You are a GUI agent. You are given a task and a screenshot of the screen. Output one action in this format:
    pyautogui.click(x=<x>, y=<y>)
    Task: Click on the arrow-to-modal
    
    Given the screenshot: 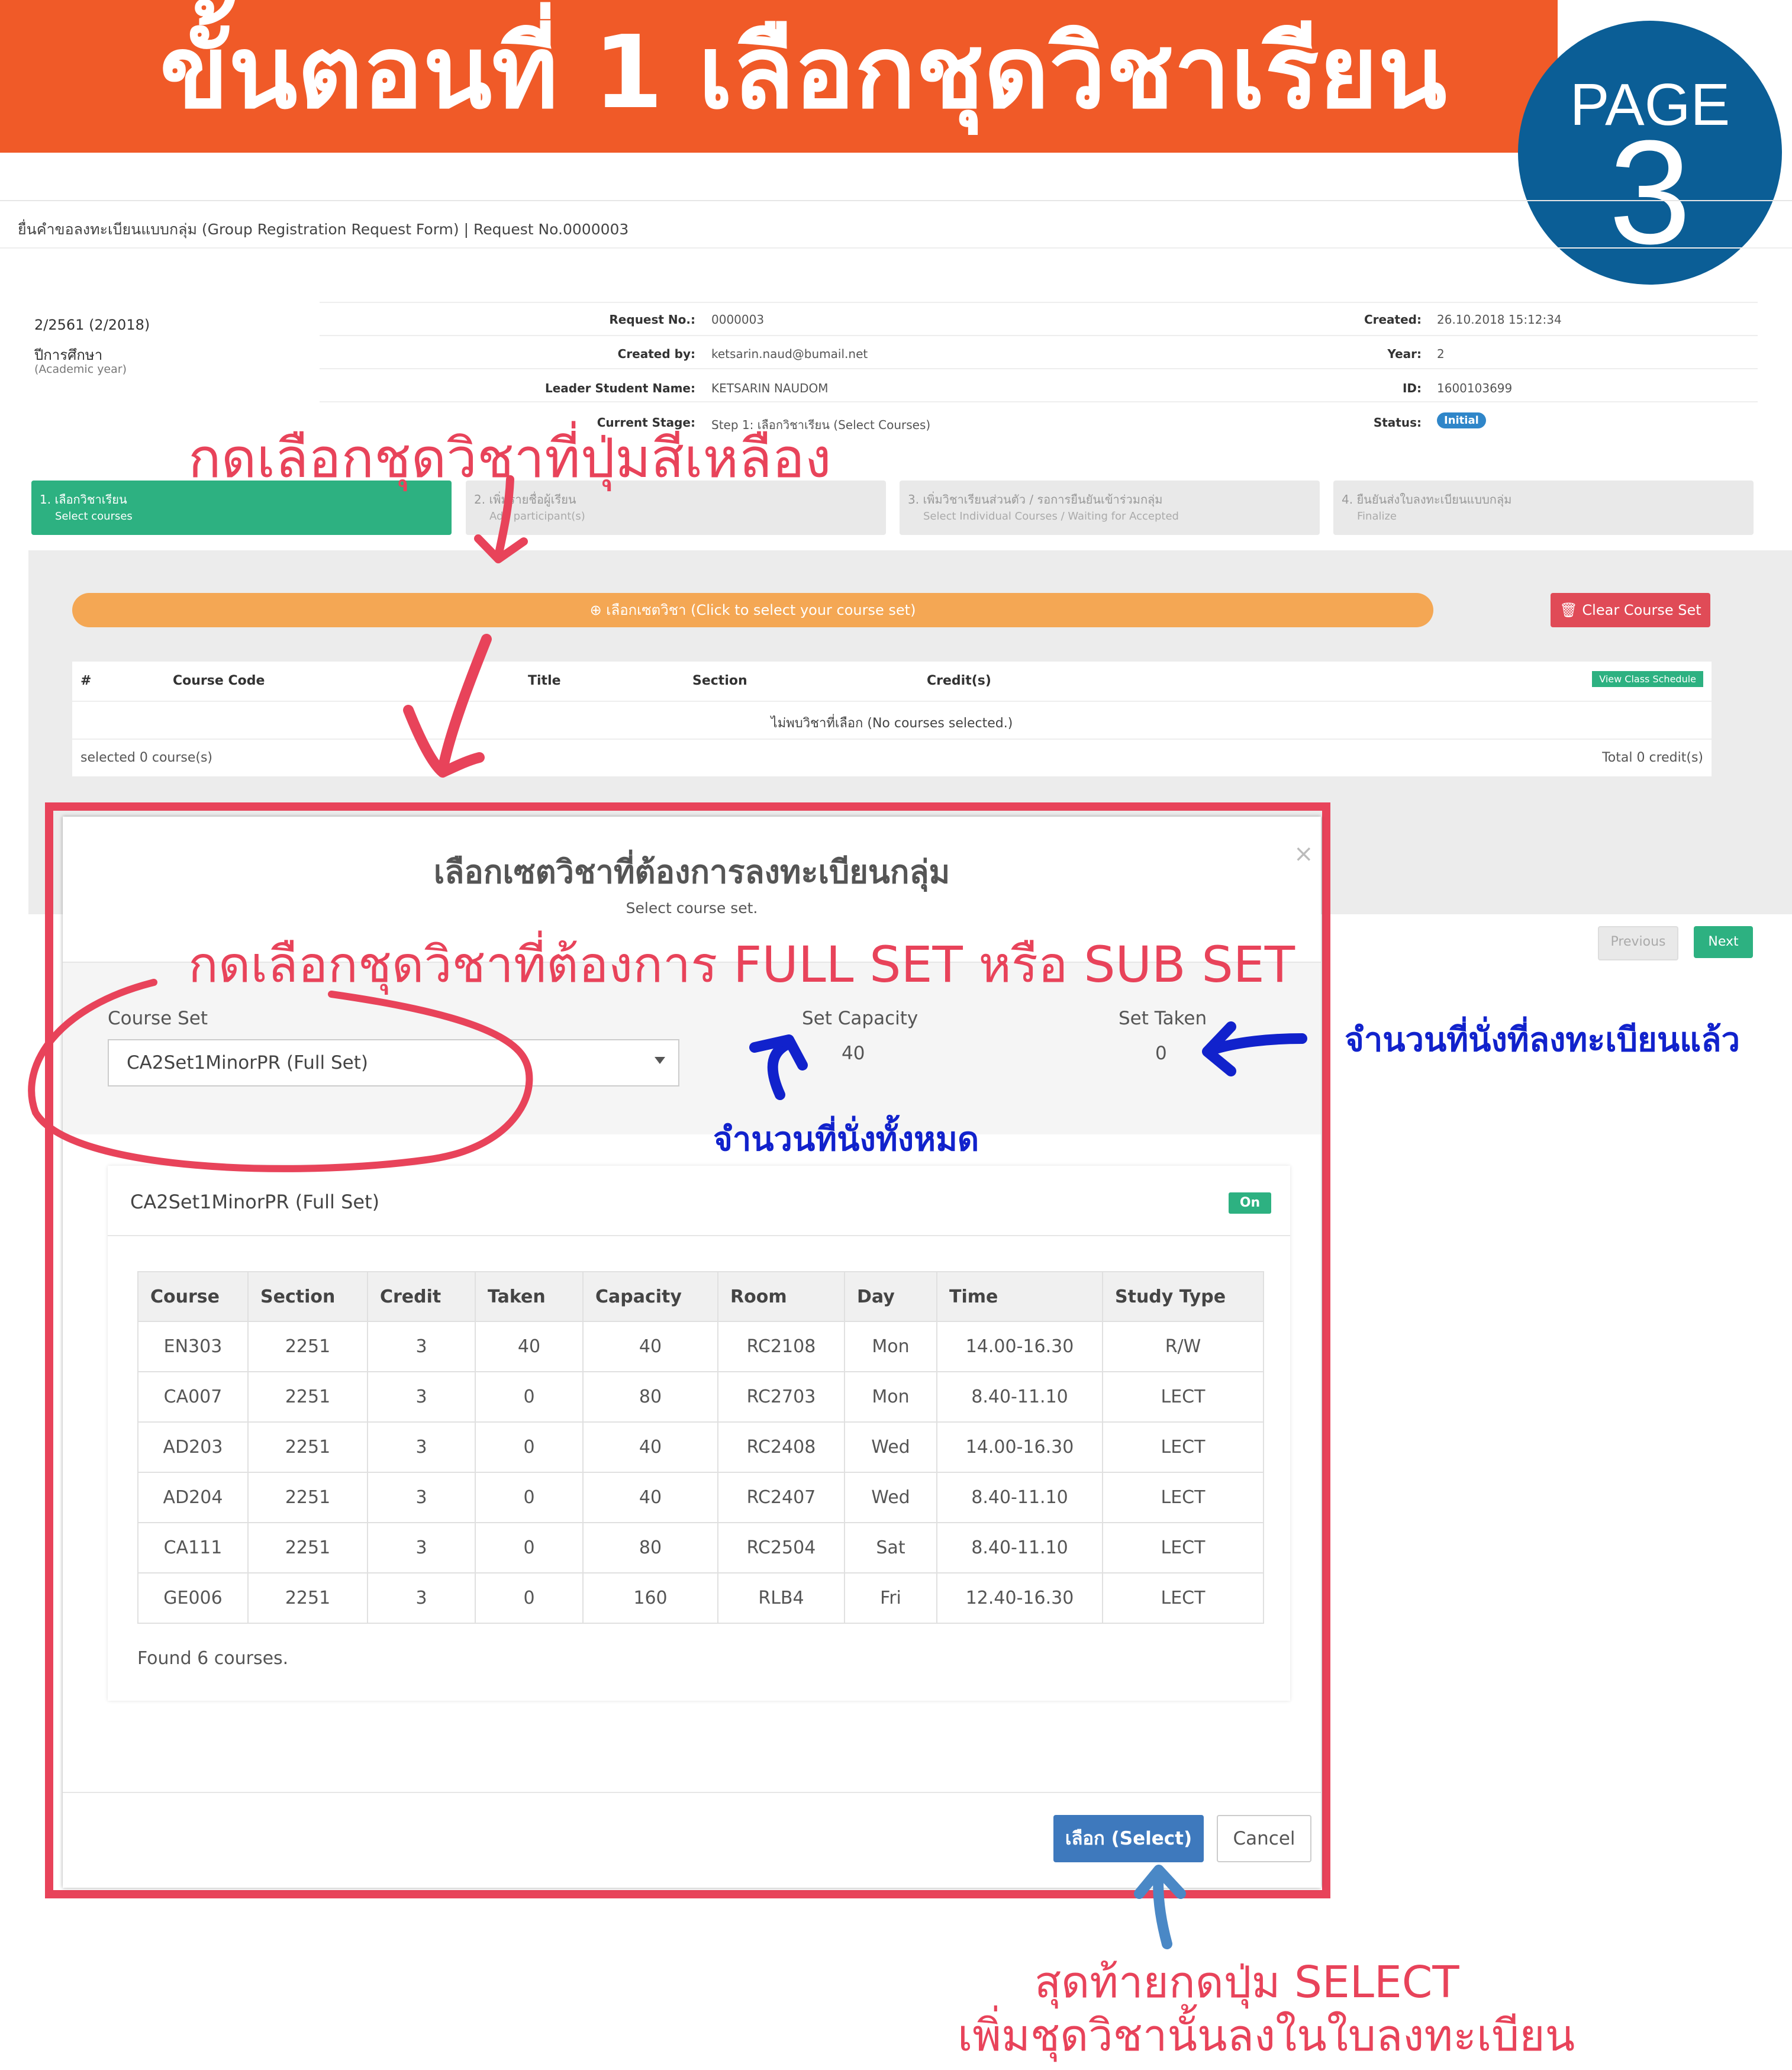 What is the action you would take?
    pyautogui.click(x=464, y=704)
    